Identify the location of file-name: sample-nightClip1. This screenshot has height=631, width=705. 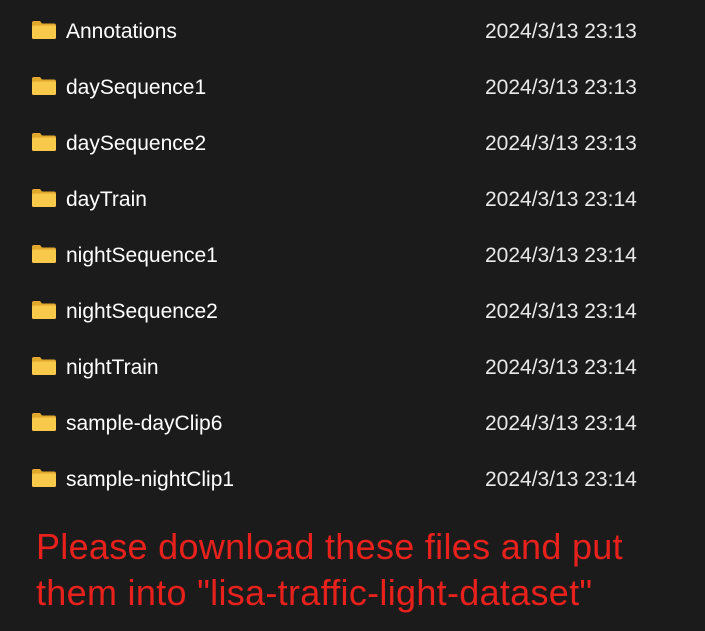
(150, 479).